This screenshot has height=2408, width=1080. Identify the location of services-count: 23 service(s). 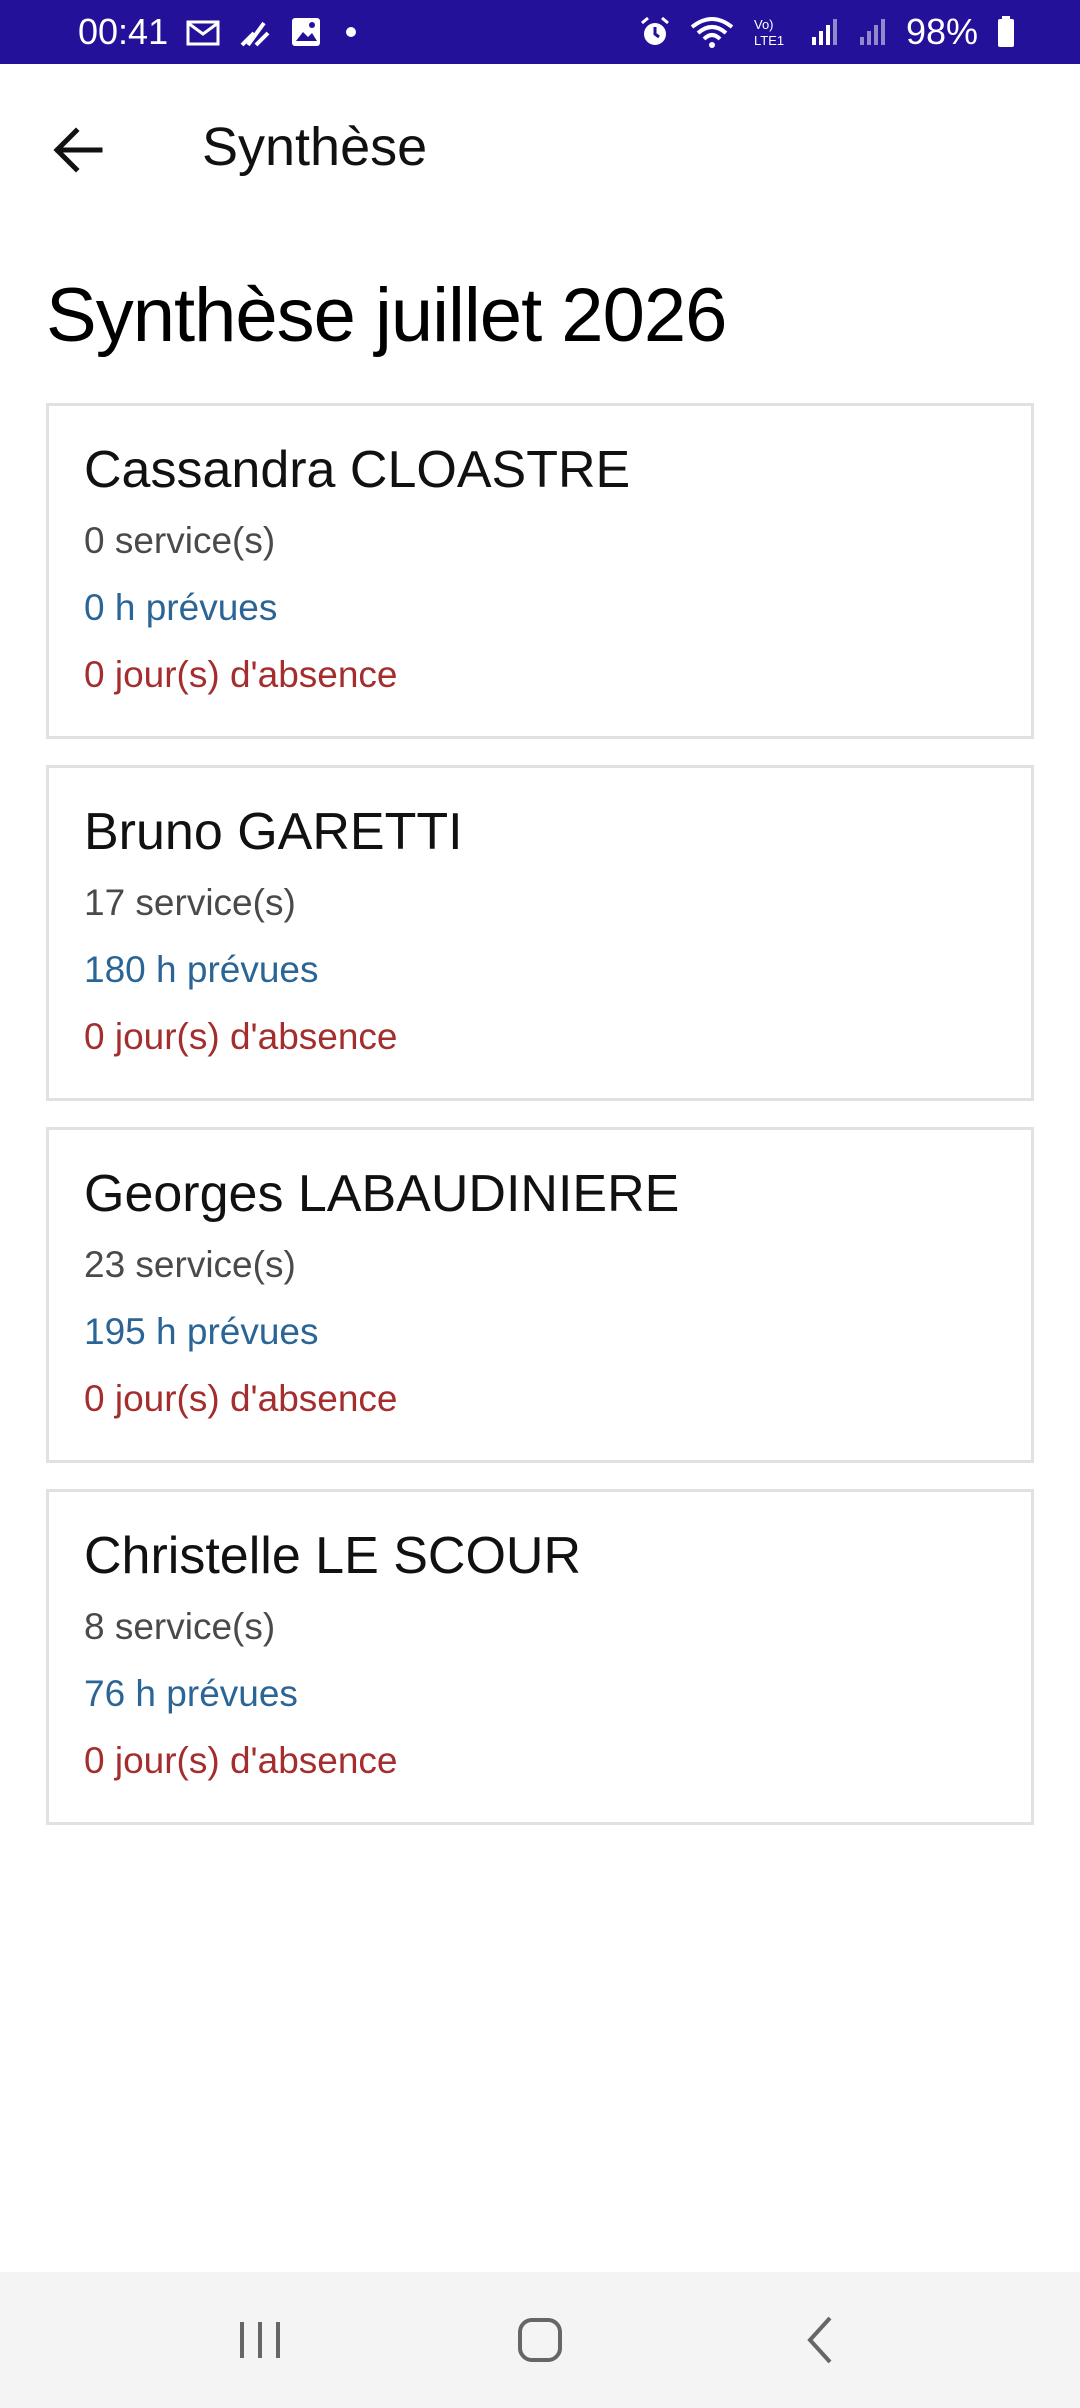
(190, 1264).